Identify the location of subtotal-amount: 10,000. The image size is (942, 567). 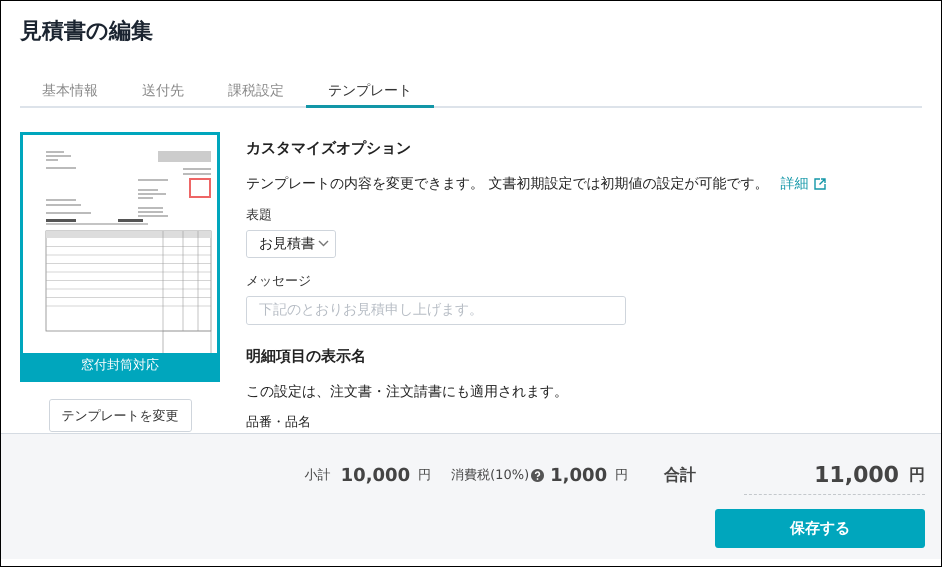
(375, 475).